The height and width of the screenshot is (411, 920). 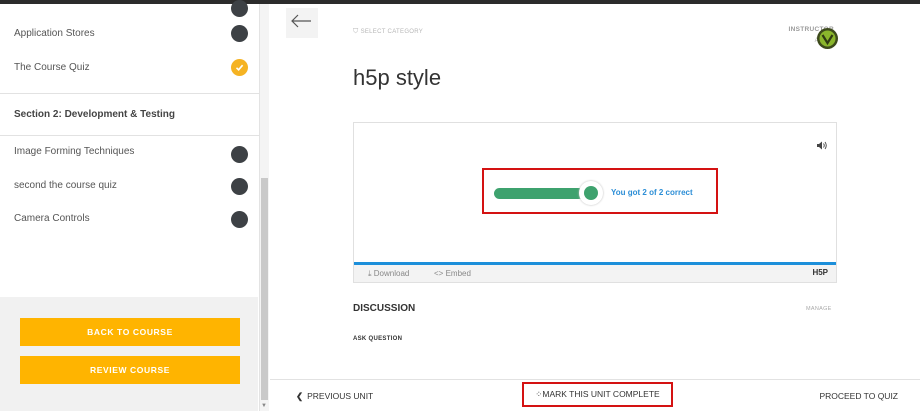 What do you see at coordinates (52, 67) in the screenshot?
I see `unit-label: The Course Quiz` at bounding box center [52, 67].